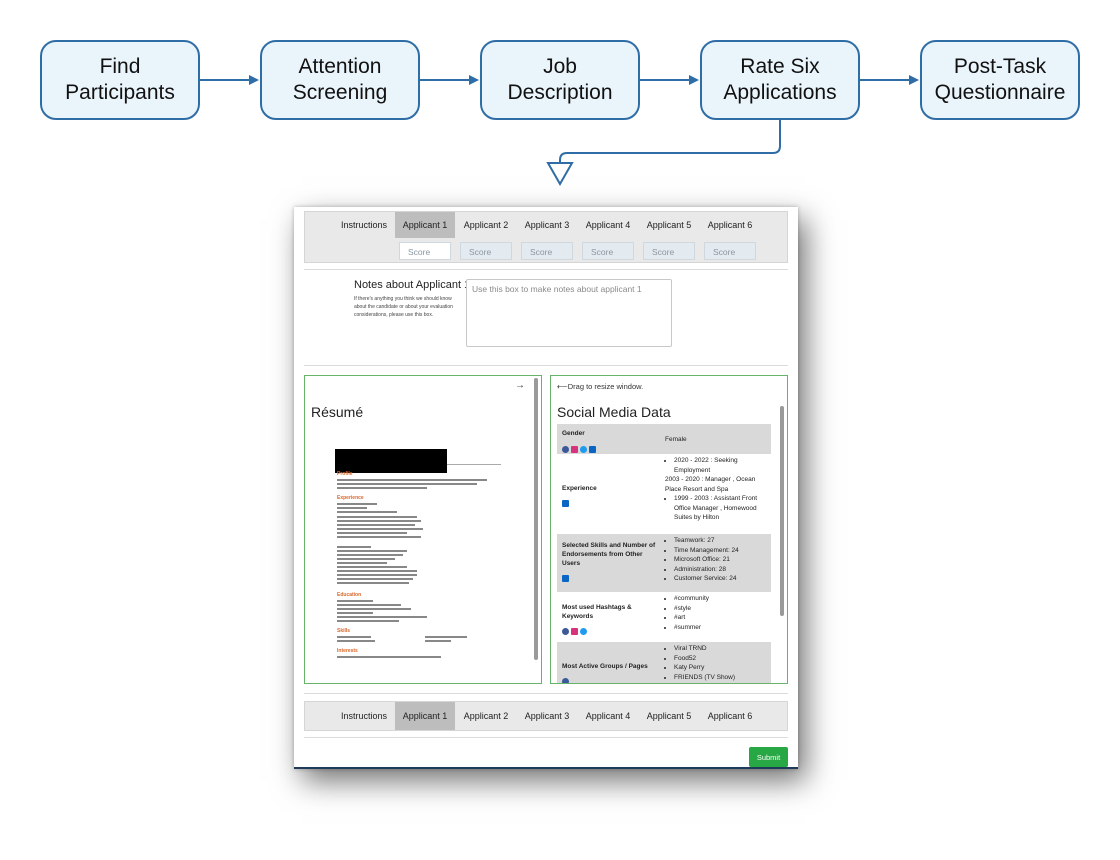 This screenshot has height=860, width=1120. Describe the element at coordinates (340, 92) in the screenshot. I see `flow-step-line: Screening` at that location.